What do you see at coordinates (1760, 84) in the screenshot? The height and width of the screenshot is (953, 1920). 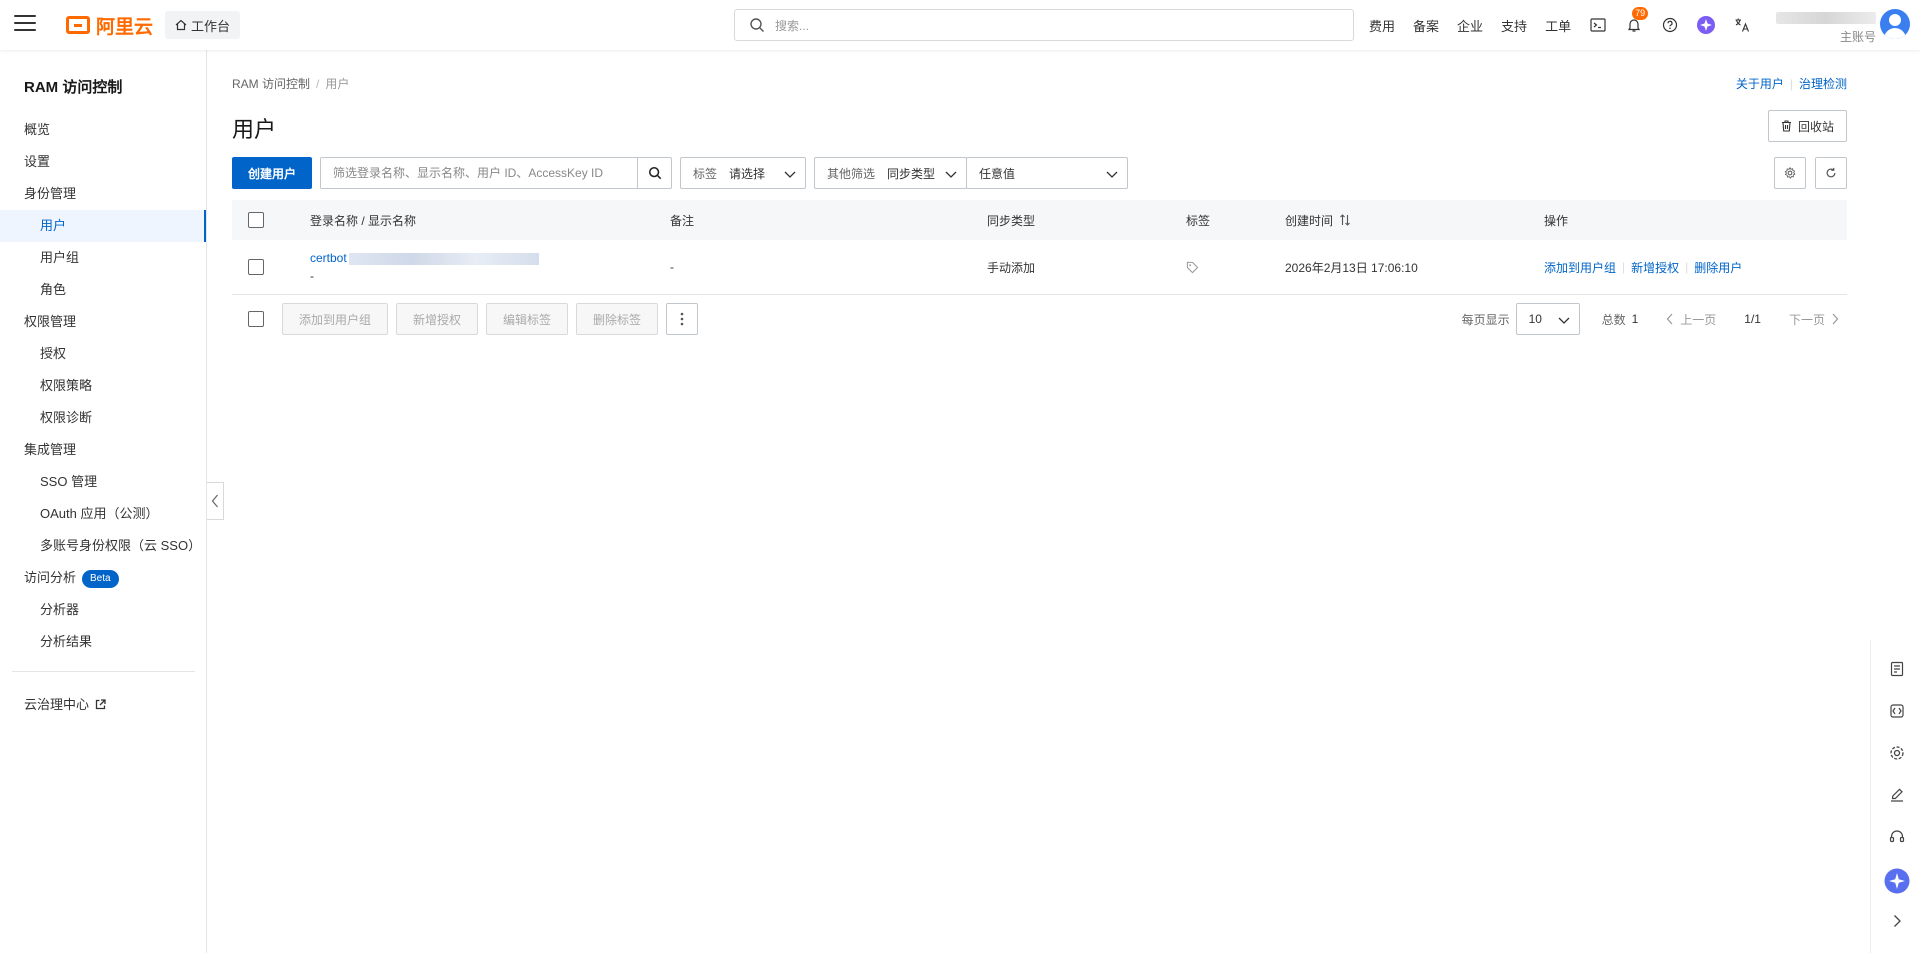 I see `about-users-link: 关于用户` at bounding box center [1760, 84].